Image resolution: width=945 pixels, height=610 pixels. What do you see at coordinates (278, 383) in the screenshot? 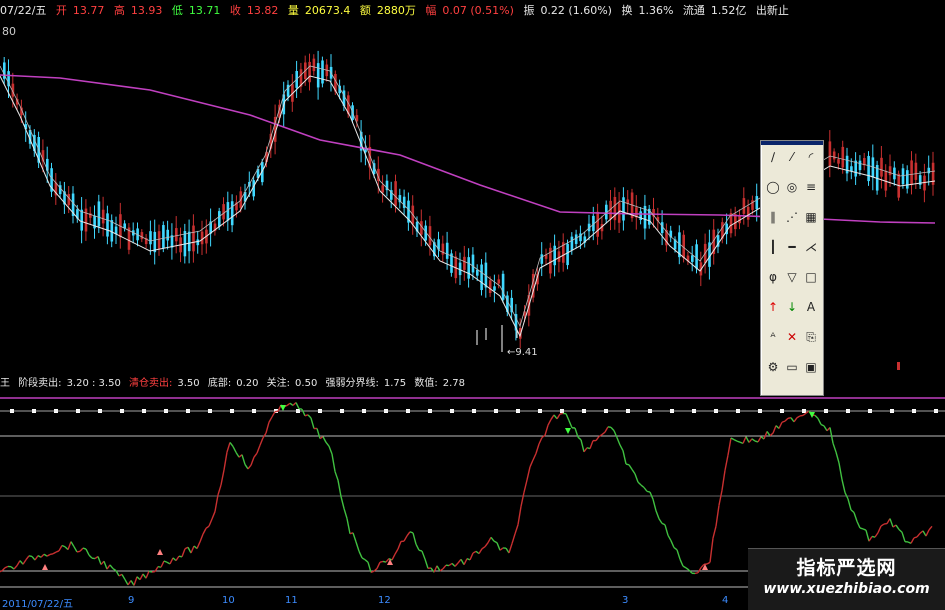
I see `watch-label: 关注:` at bounding box center [278, 383].